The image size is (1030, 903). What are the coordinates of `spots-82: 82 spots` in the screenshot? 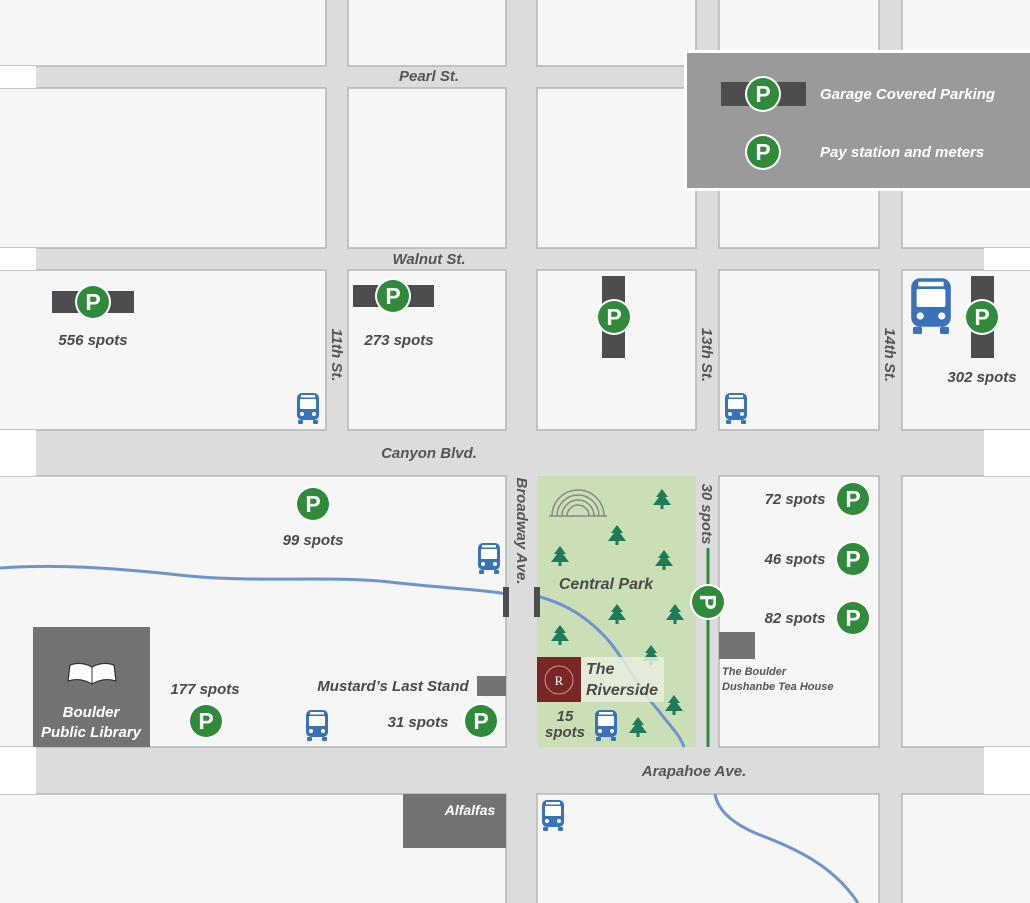 It's located at (795, 618).